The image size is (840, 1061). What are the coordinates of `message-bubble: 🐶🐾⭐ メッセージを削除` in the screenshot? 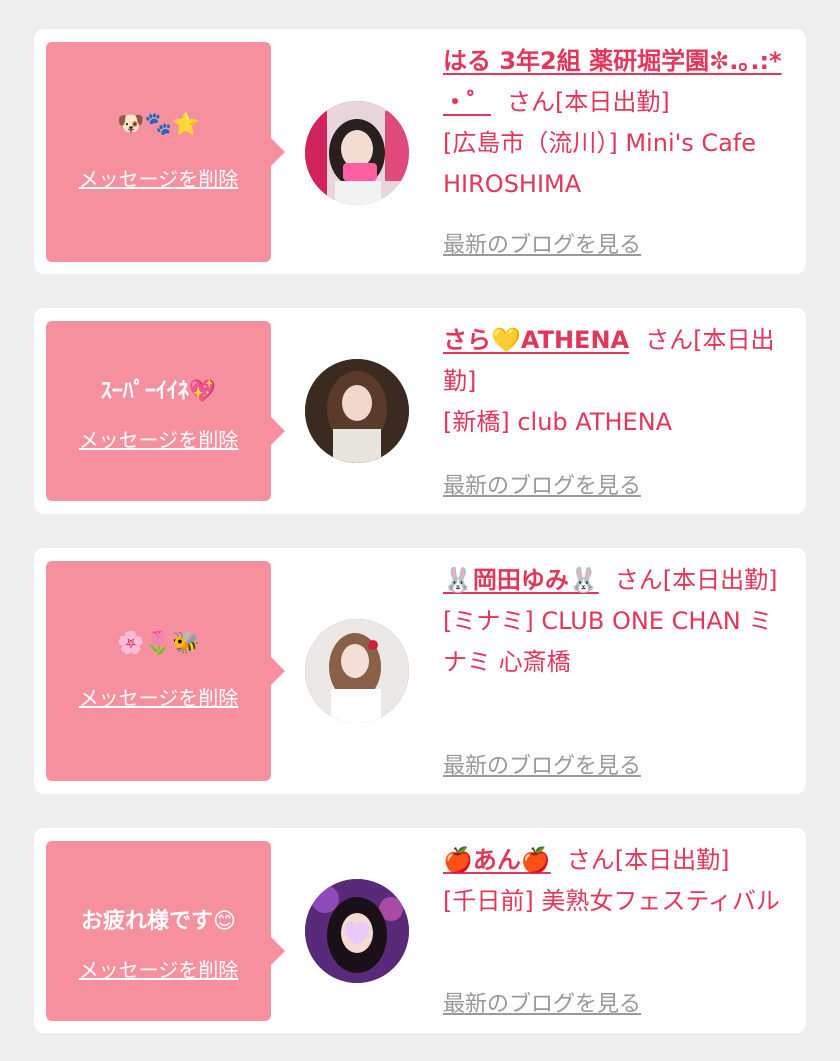 It's located at (165, 152).